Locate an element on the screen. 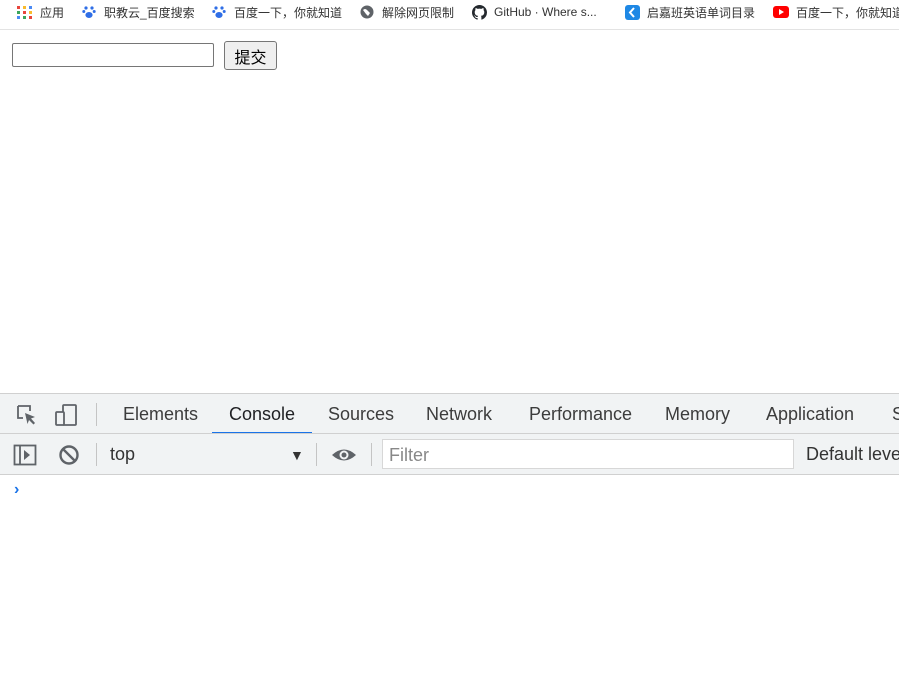  eye-icon is located at coordinates (343, 455).